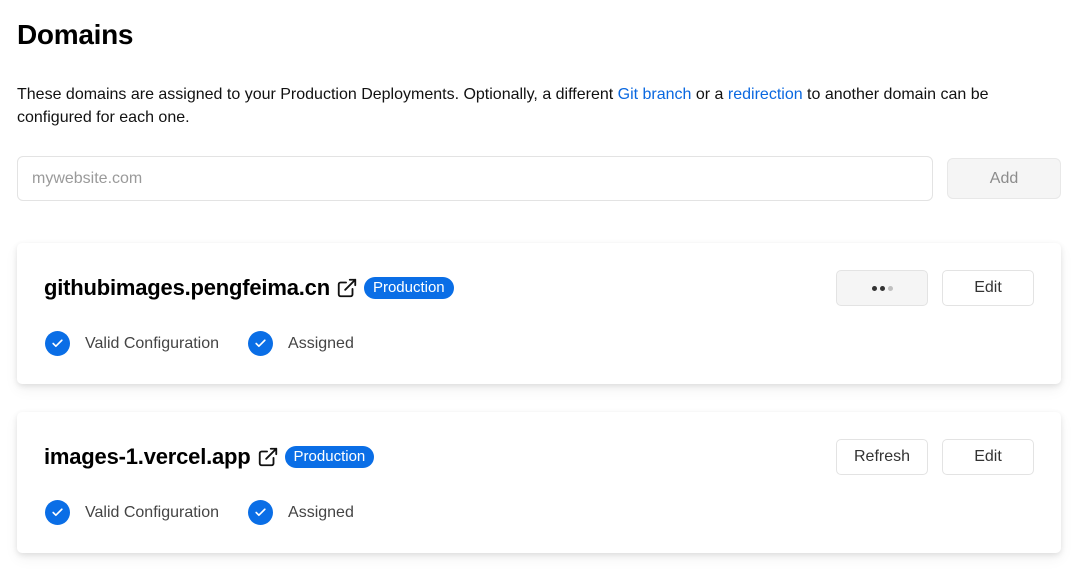  Describe the element at coordinates (709, 94) in the screenshot. I see `description-text-middle: or a` at that location.